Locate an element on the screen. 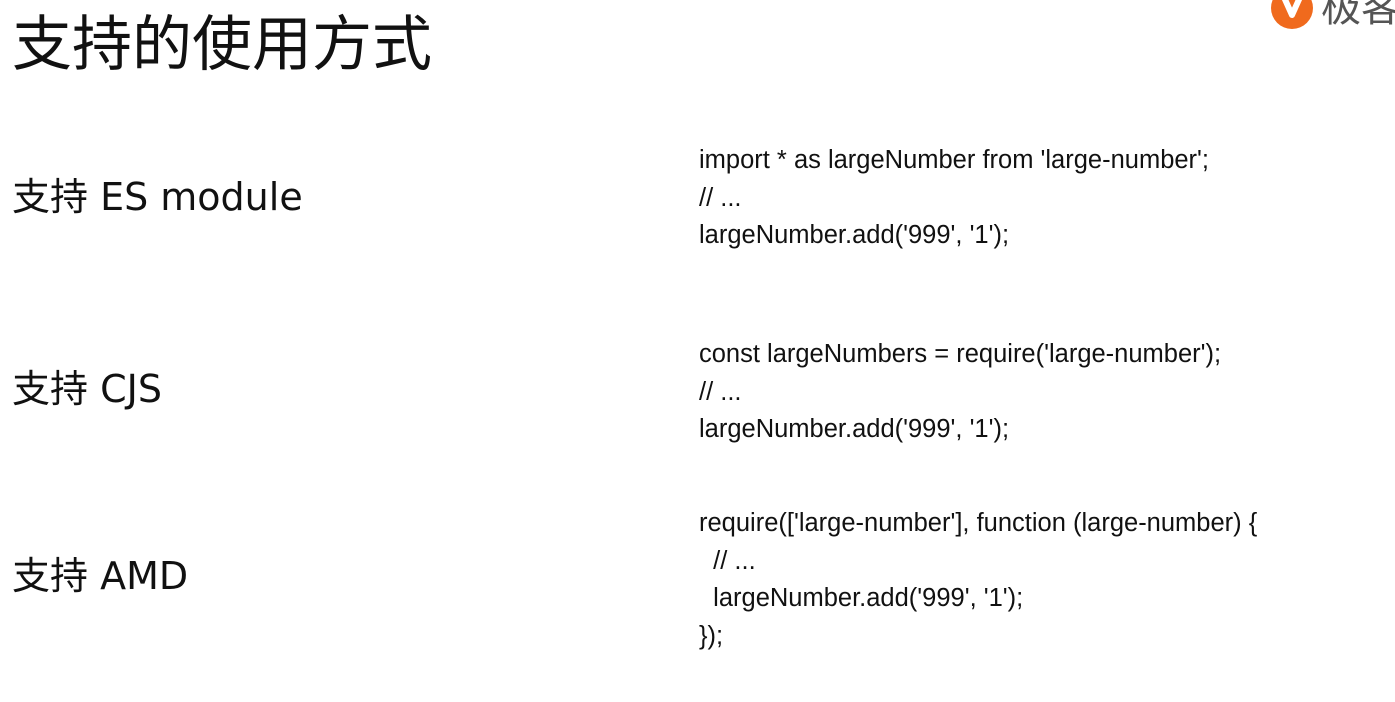 This screenshot has height=702, width=1395. brand-logo: 极客 is located at coordinates (1332, 16).